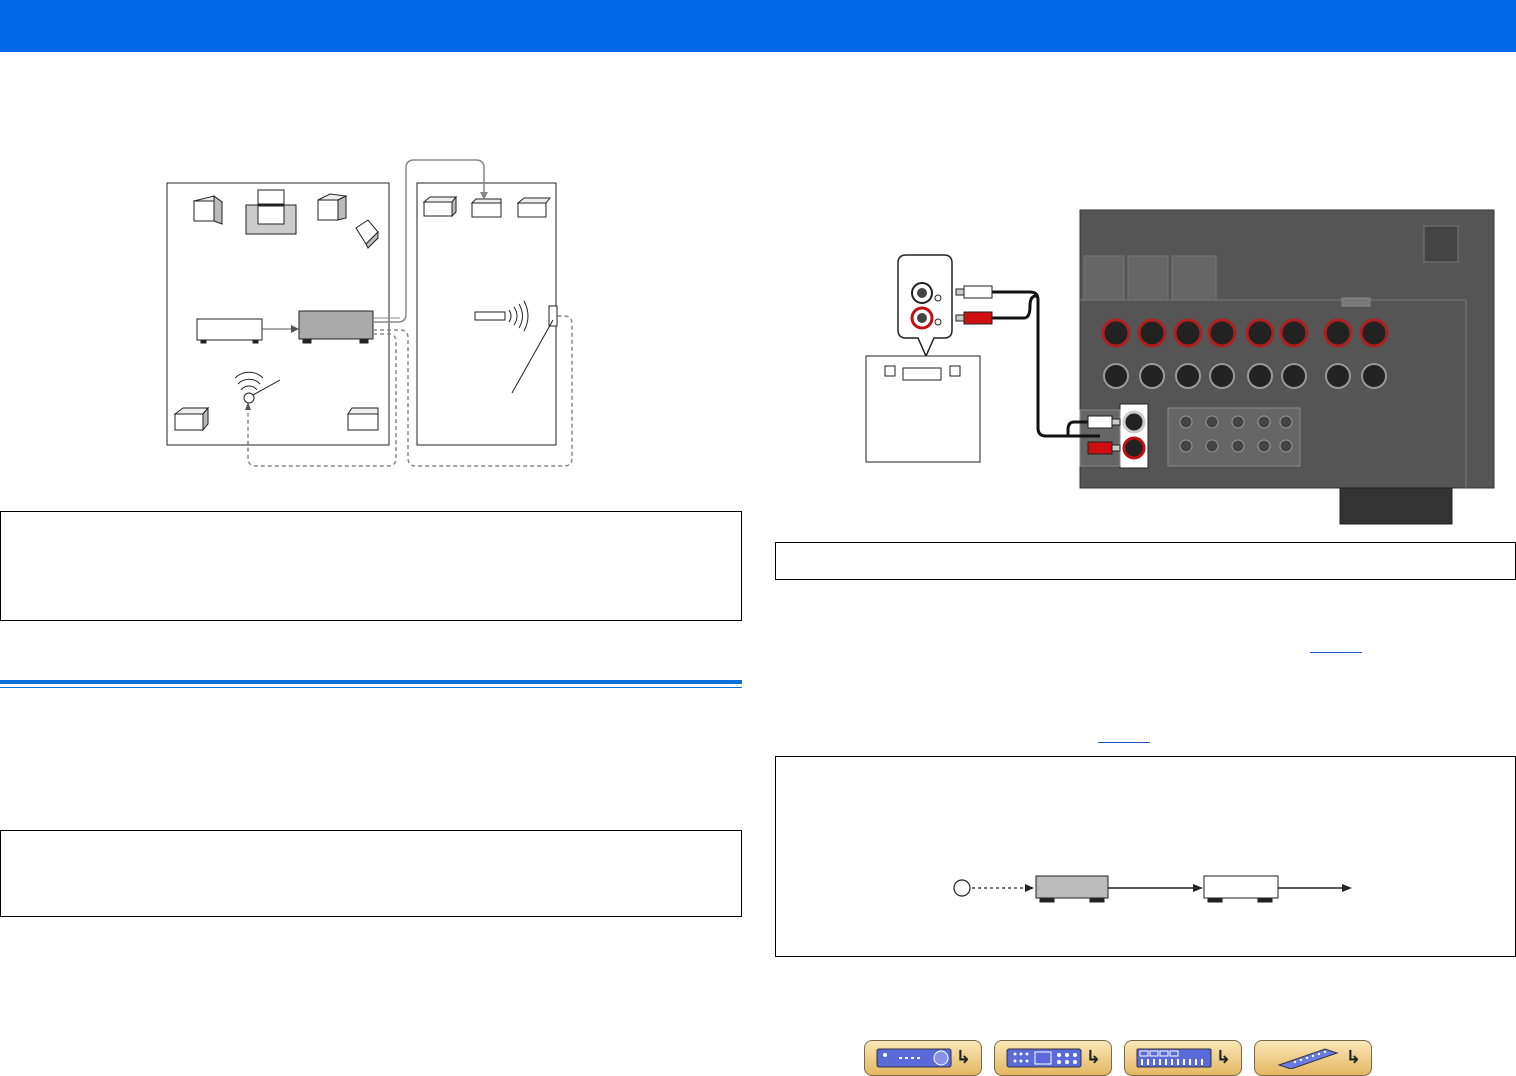 This screenshot has height=1076, width=1516. Describe the element at coordinates (501, 316) in the screenshot. I see `zone-remote-control-icon` at that location.